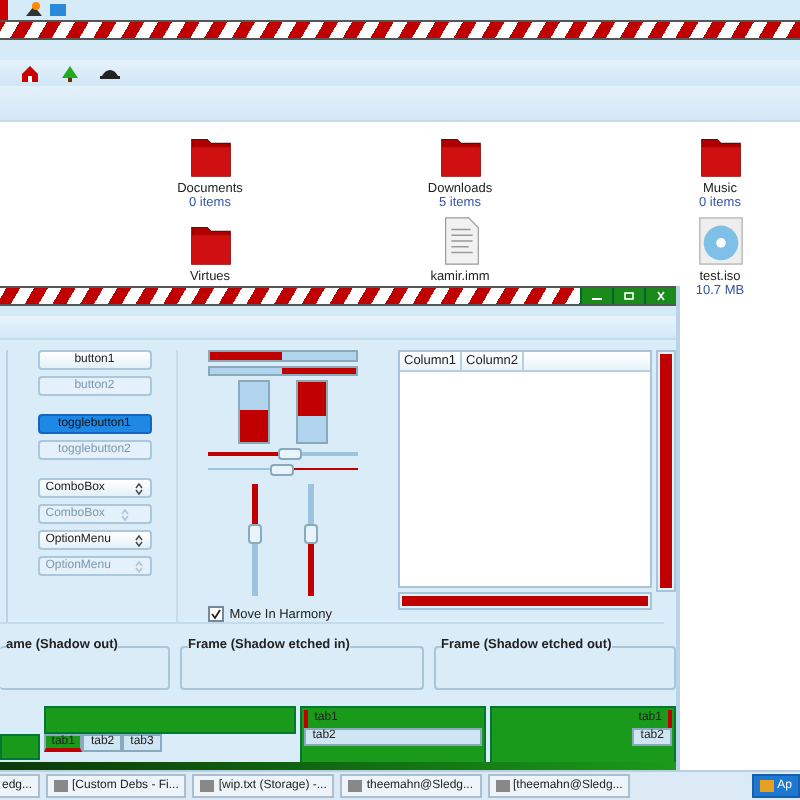  I want to click on vertical-scrollbar, so click(666, 471).